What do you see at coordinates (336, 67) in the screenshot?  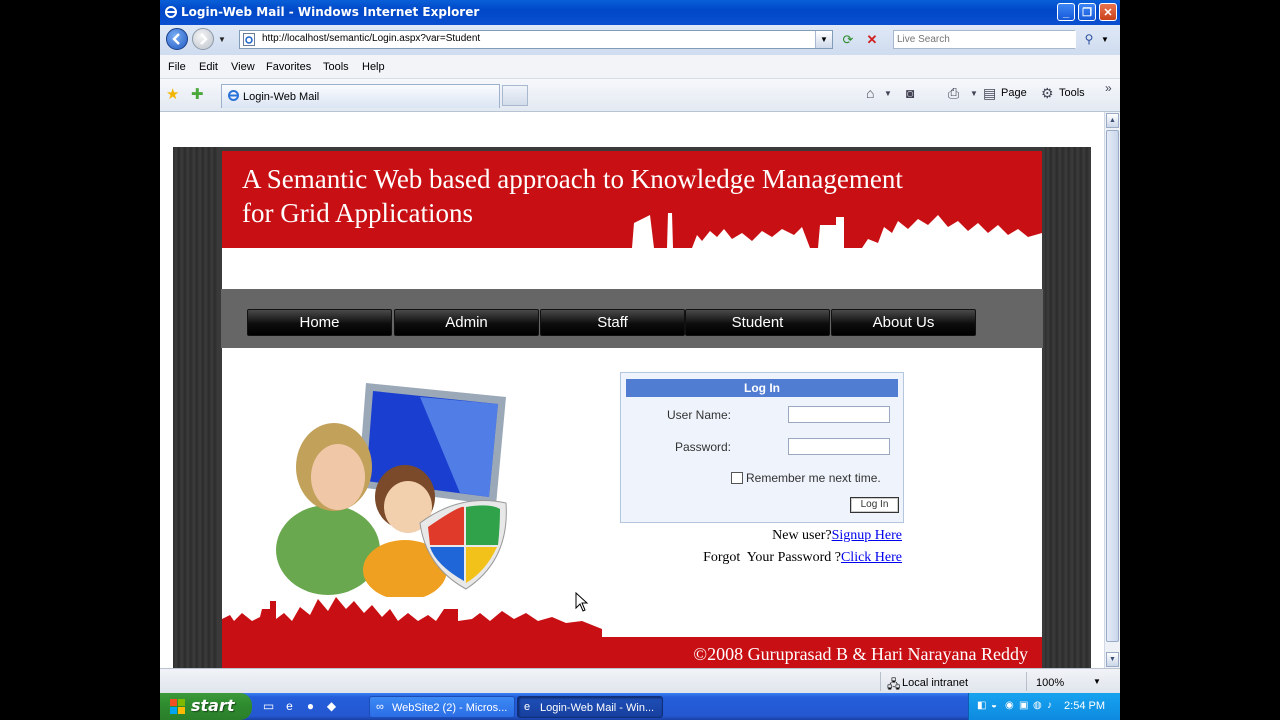 I see `menu-tools: Tools` at bounding box center [336, 67].